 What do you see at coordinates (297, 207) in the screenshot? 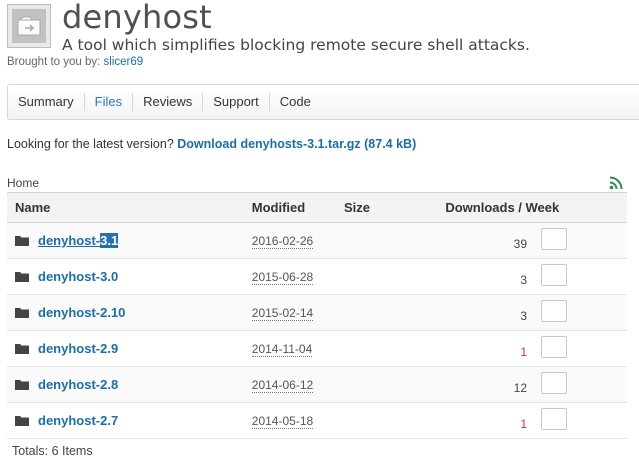
I see `column-header-modified: Modified` at bounding box center [297, 207].